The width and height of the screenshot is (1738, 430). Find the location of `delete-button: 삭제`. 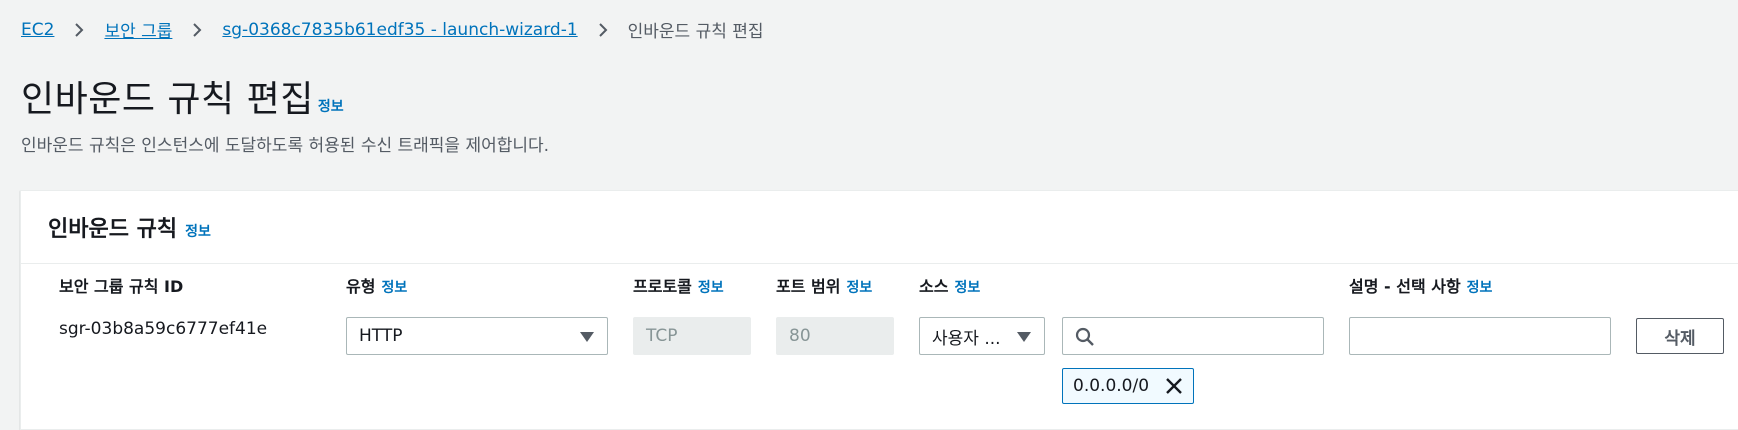

delete-button: 삭제 is located at coordinates (1680, 336).